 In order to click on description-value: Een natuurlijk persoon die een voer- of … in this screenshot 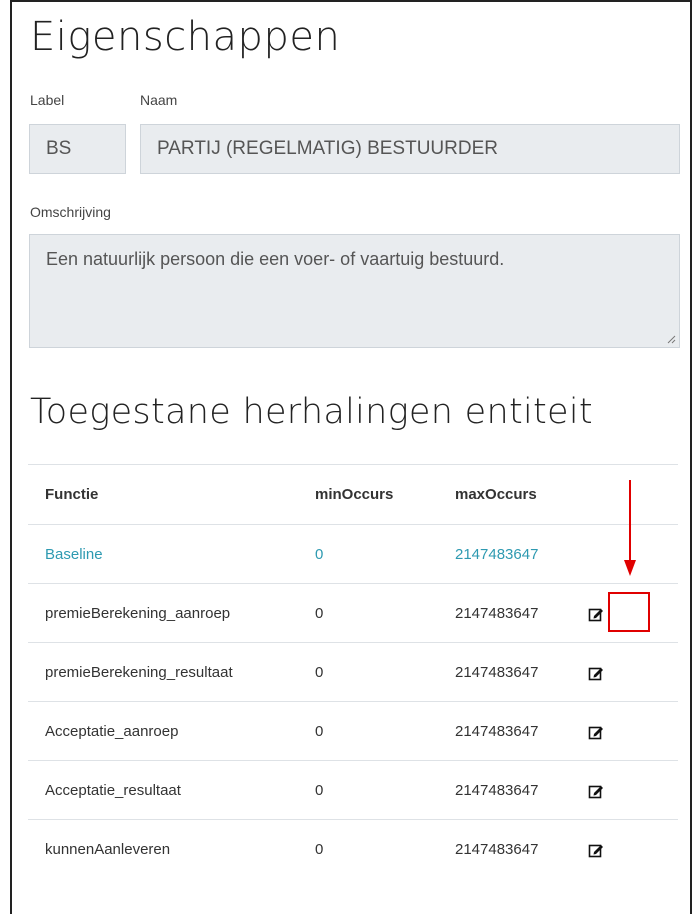, I will do `click(275, 259)`.